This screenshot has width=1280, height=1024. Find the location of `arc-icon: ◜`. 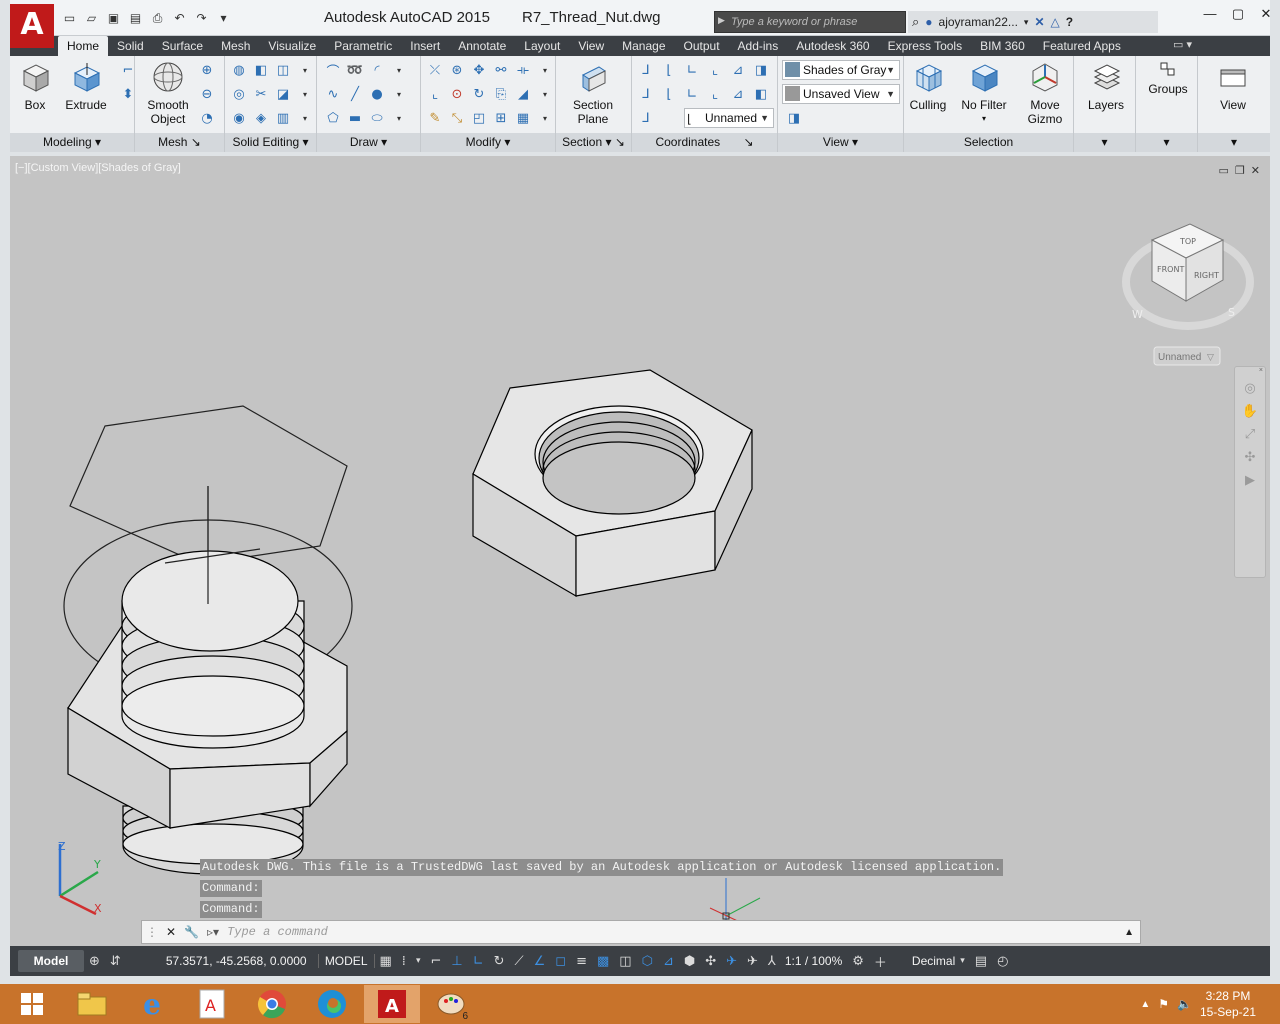

arc-icon: ◜ is located at coordinates (377, 70).